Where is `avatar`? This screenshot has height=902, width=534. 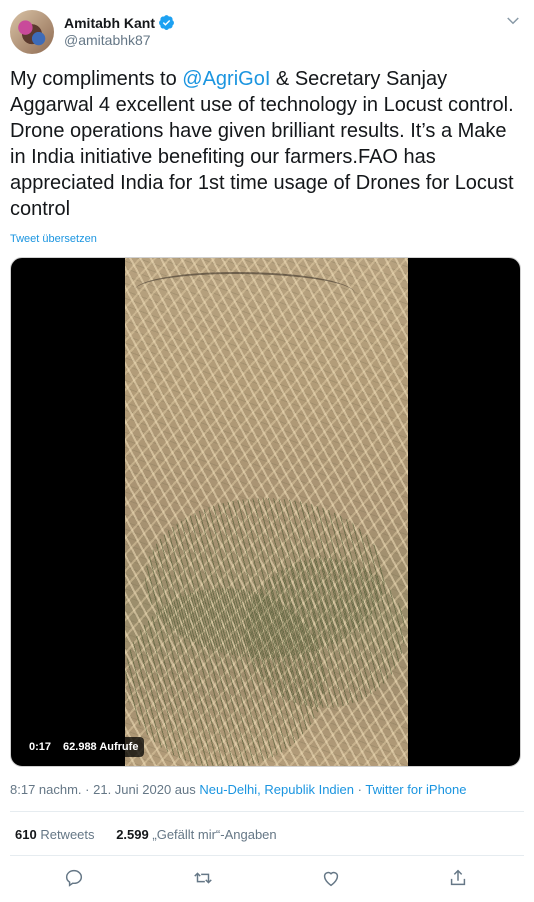 avatar is located at coordinates (32, 32).